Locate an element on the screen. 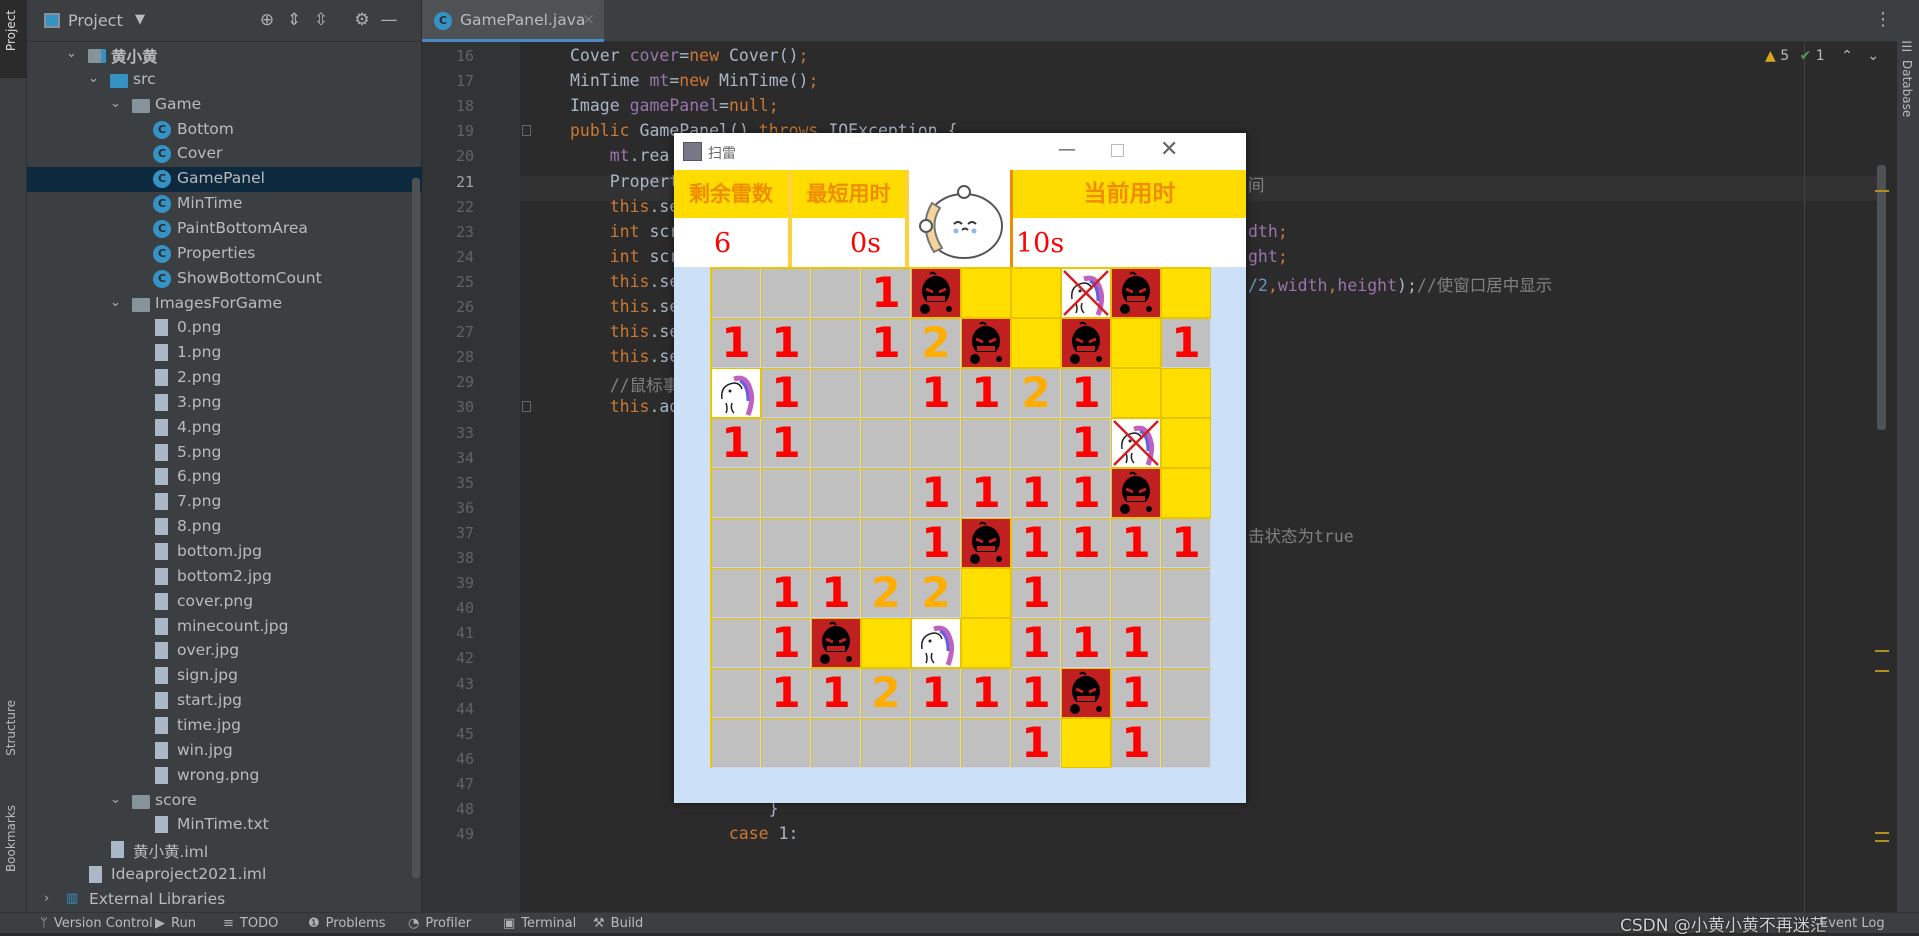  tree-item-file: 2.png is located at coordinates (224, 378).